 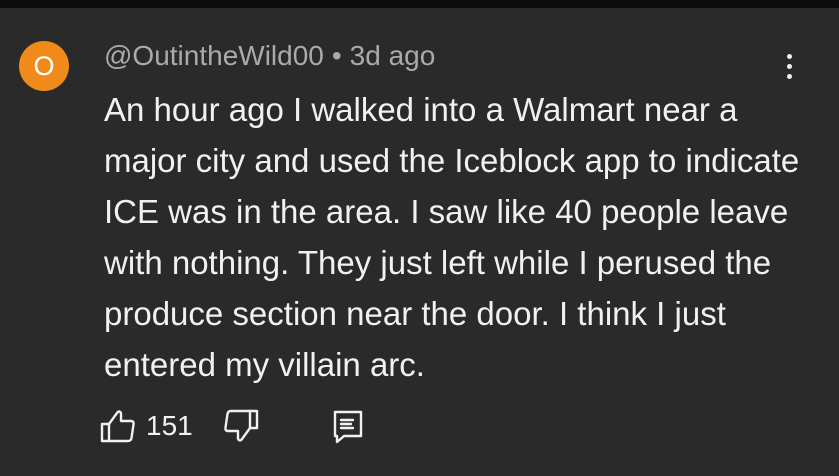 I want to click on timestamp: 3d ago, so click(x=393, y=55).